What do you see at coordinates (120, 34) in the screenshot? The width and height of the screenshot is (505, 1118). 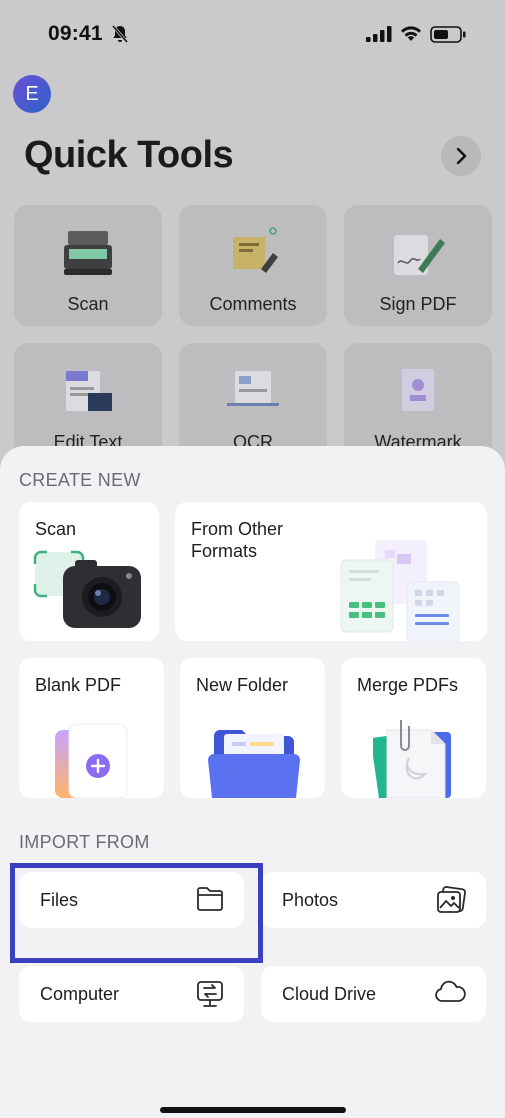 I see `silent-bell-icon` at bounding box center [120, 34].